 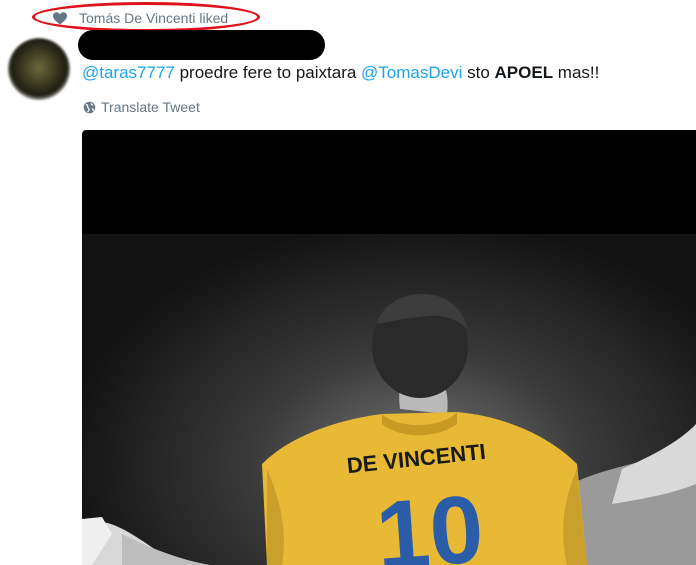 I want to click on avatar, so click(x=39, y=69).